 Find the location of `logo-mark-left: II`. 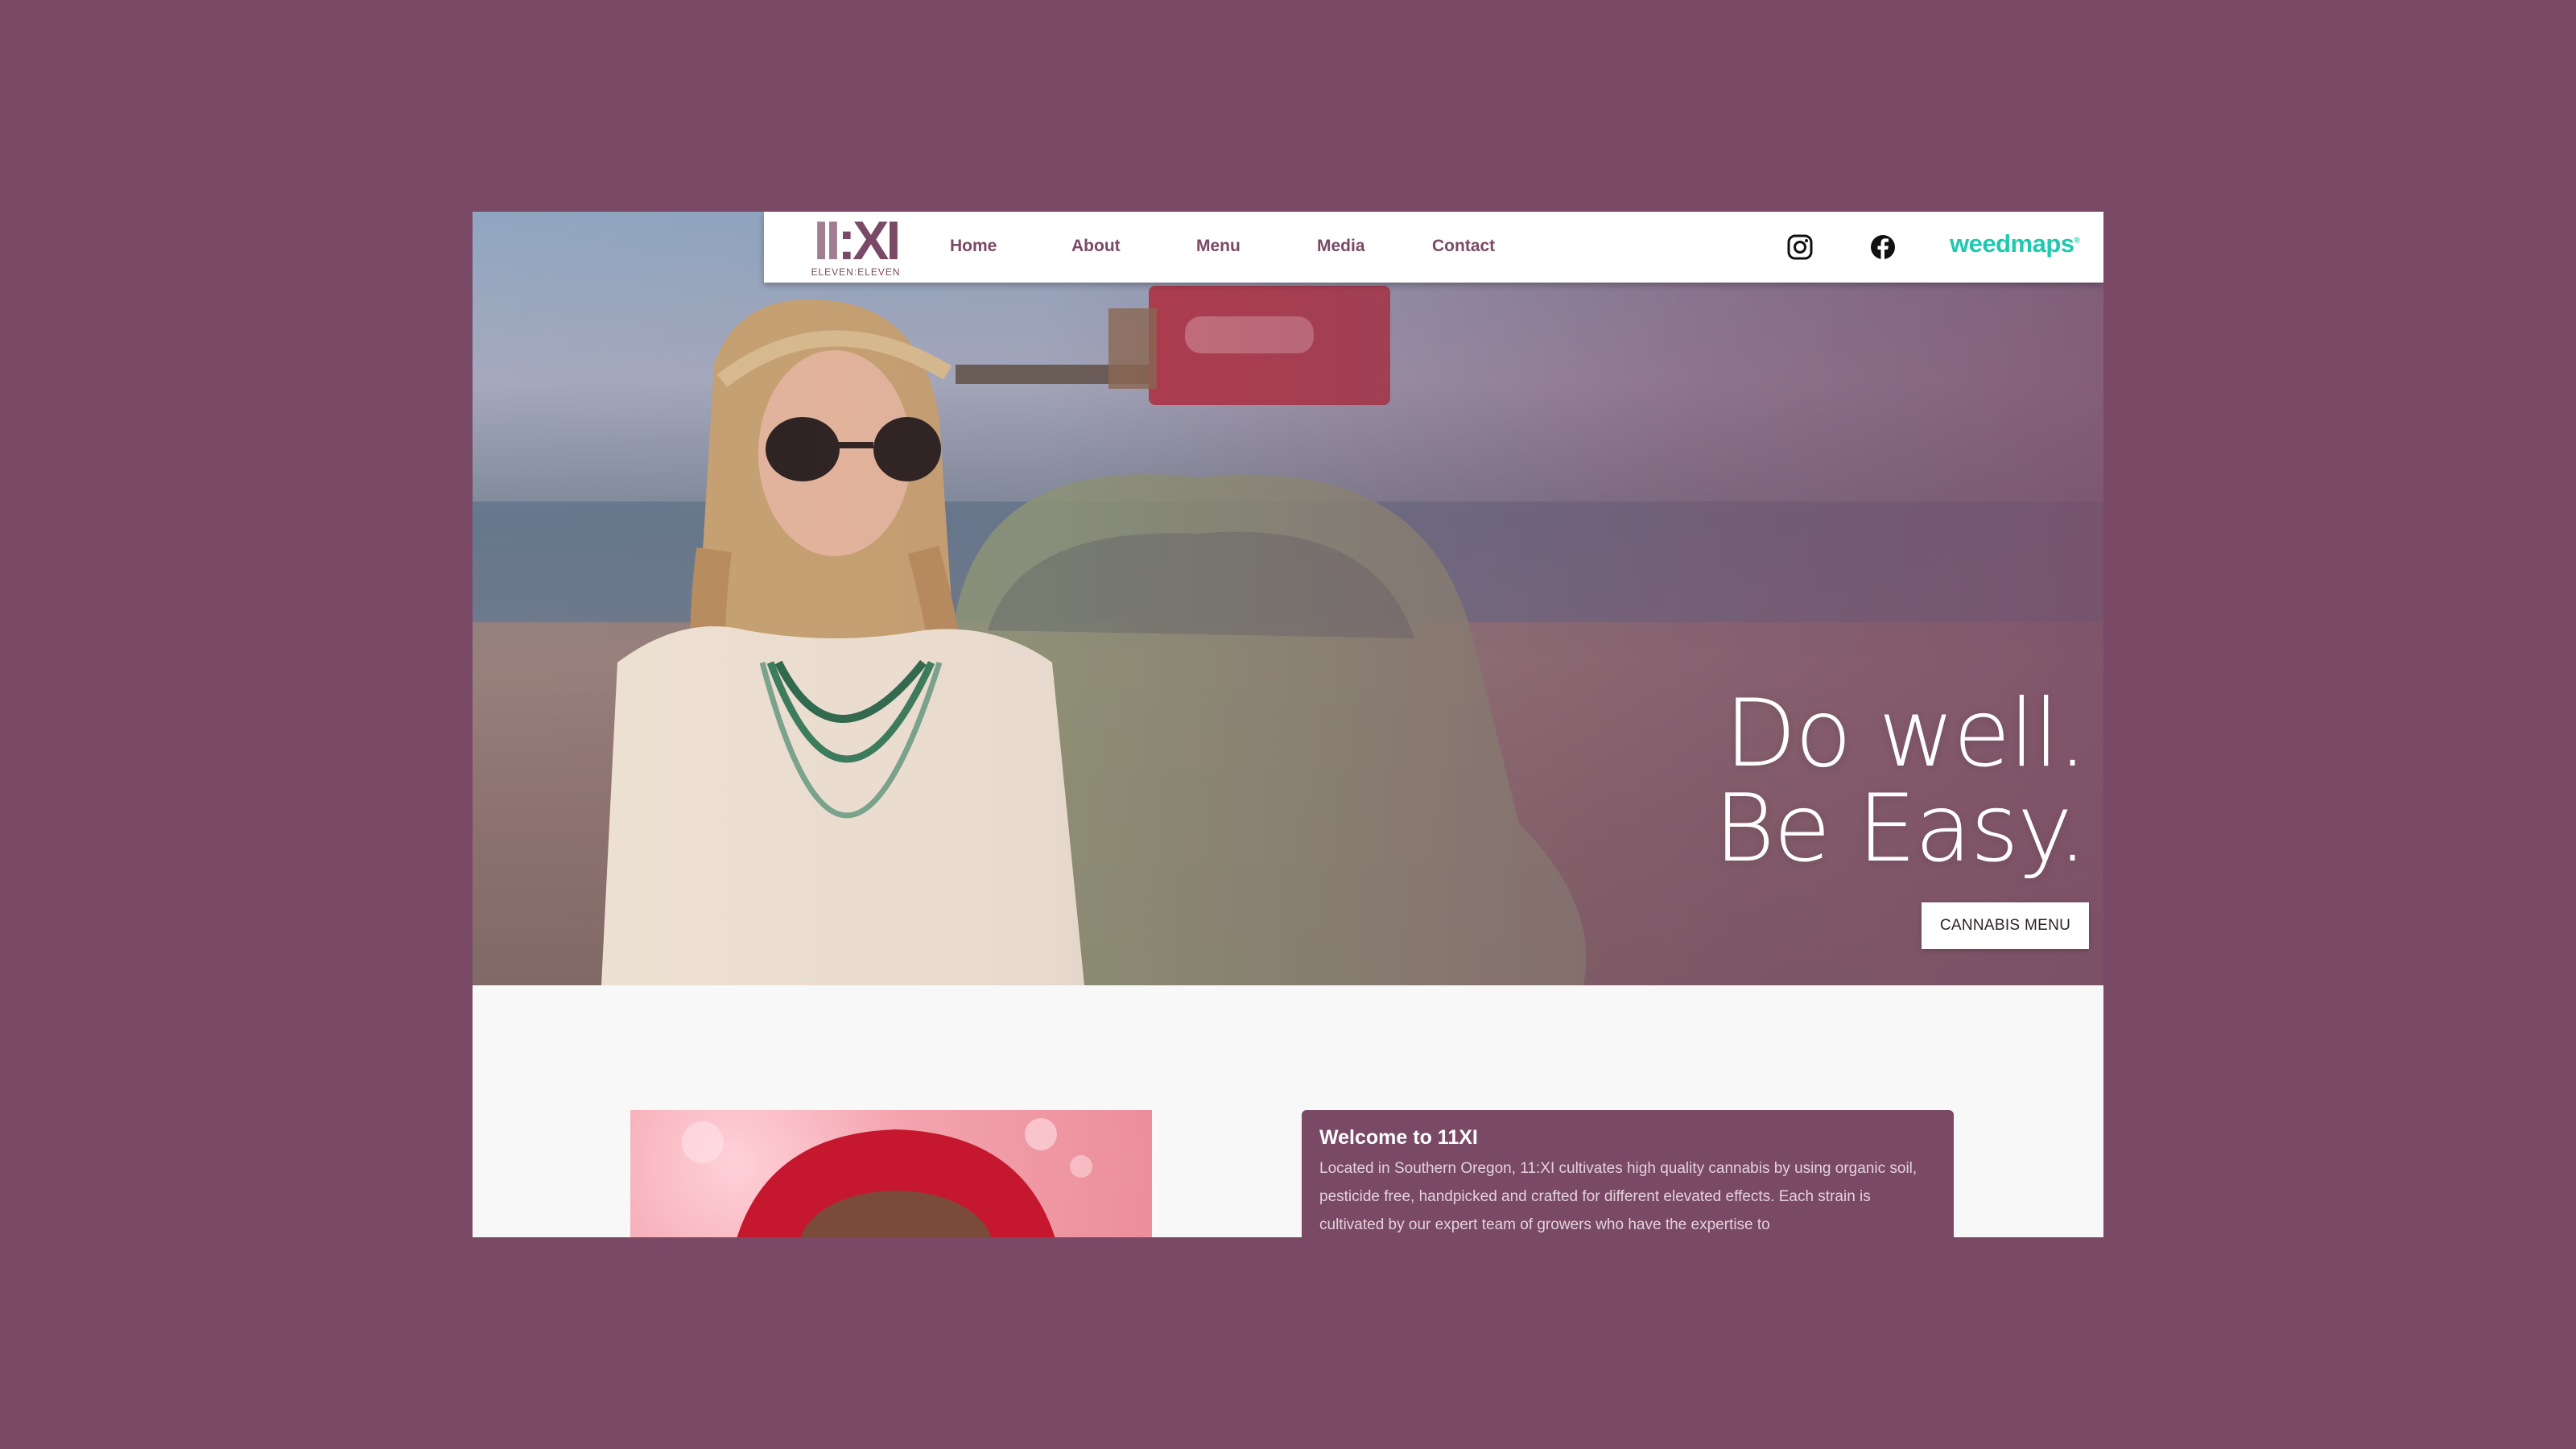

logo-mark-left: II is located at coordinates (827, 242).